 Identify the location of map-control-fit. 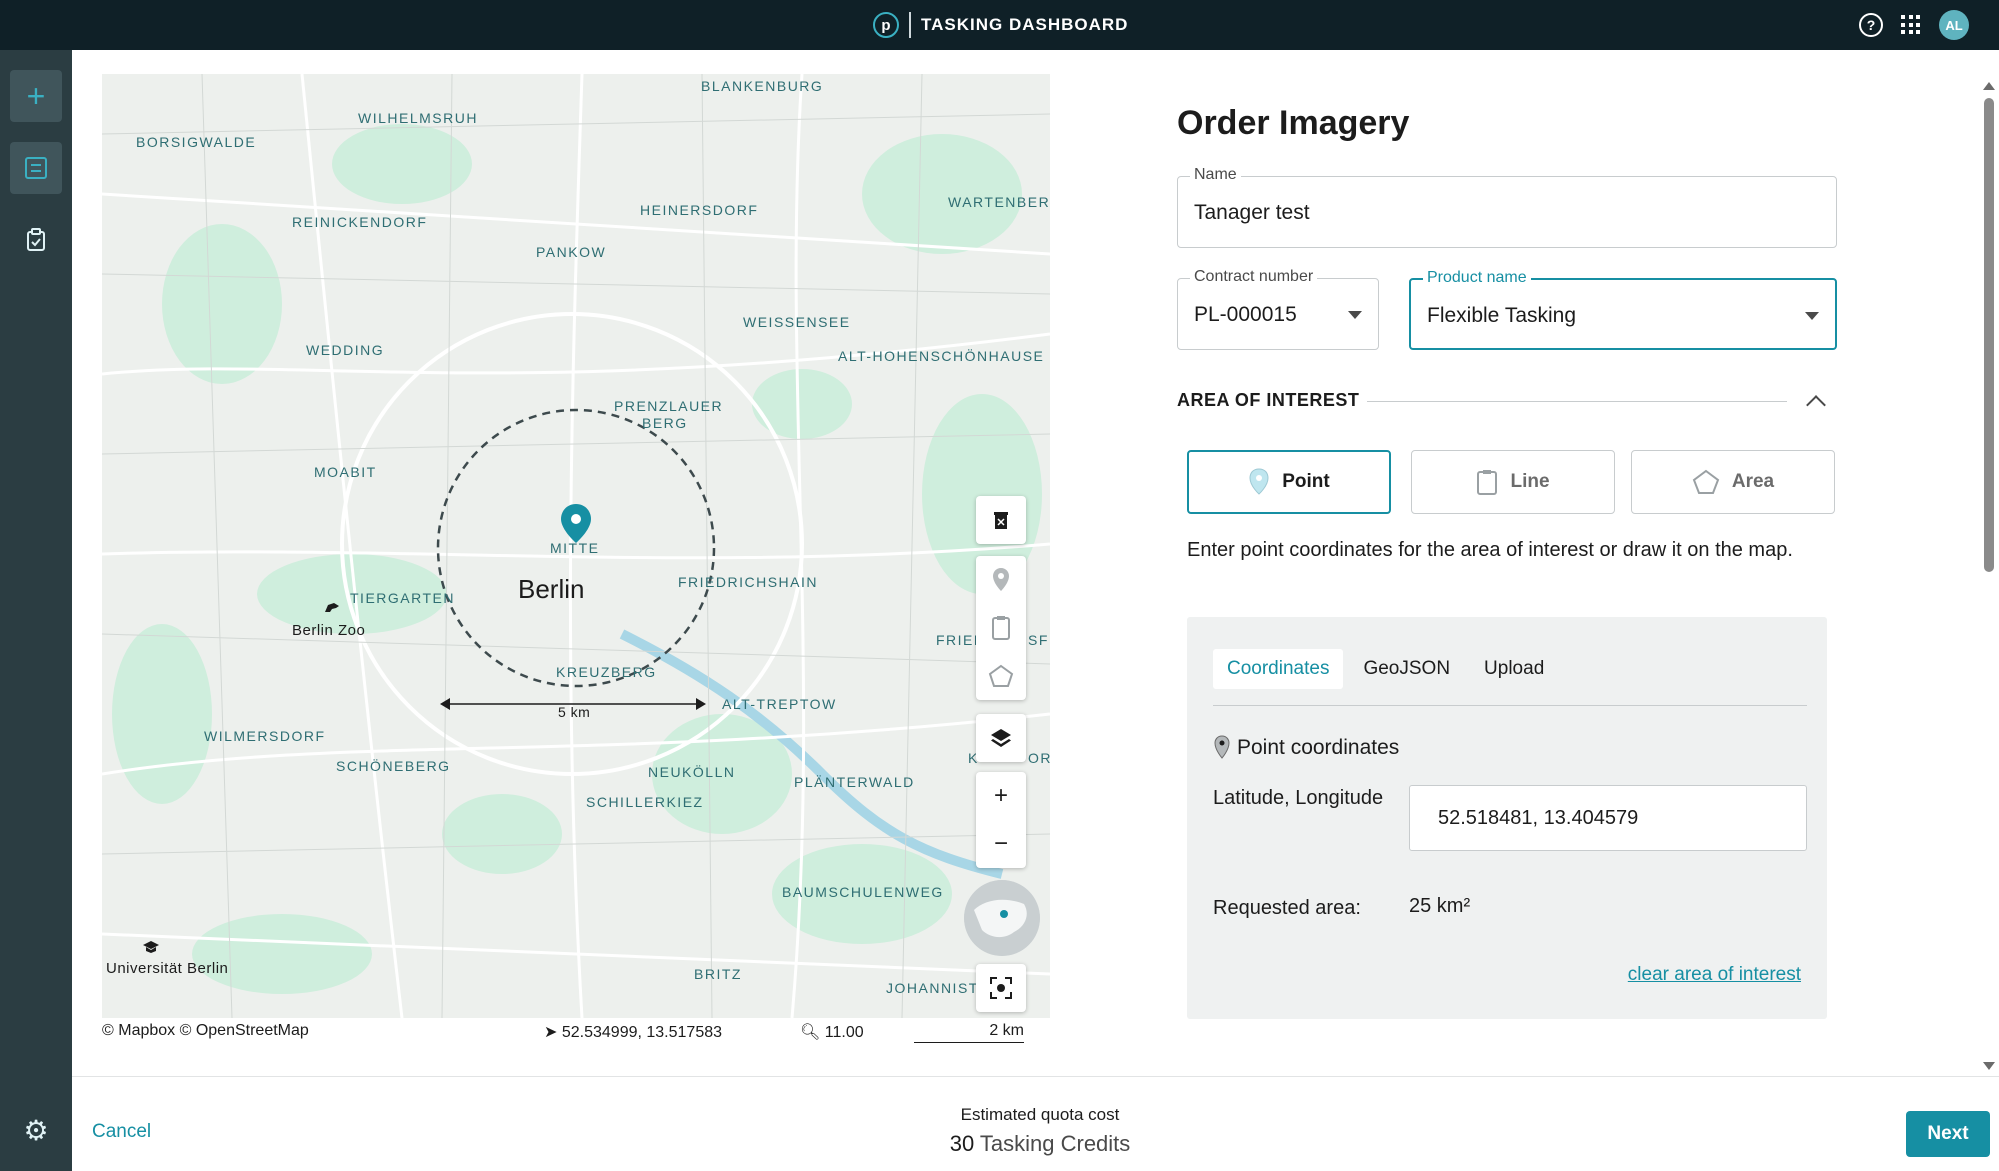
(1001, 988).